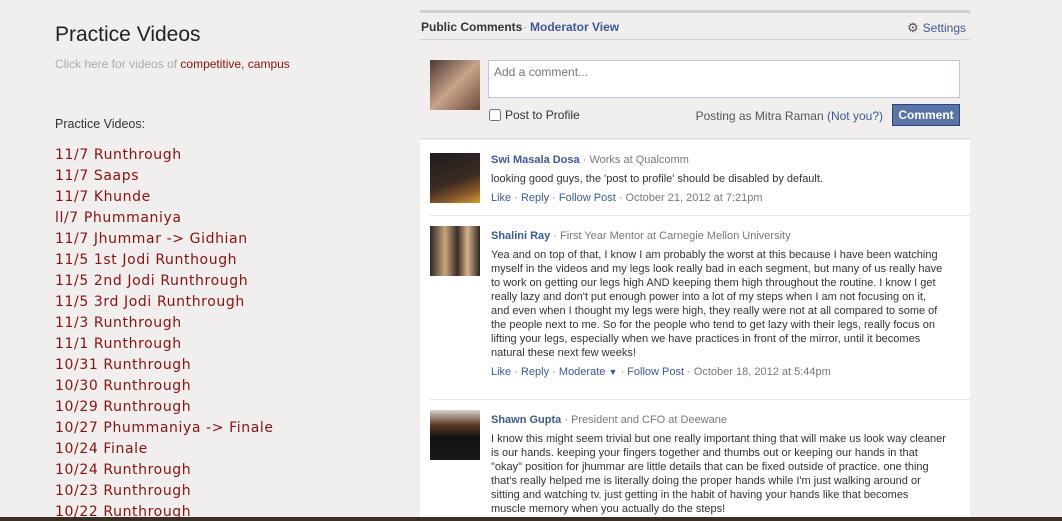 The image size is (1062, 521). Describe the element at coordinates (164, 239) in the screenshot. I see `video-link: 11/7 Jhummar -> Gidhian` at that location.